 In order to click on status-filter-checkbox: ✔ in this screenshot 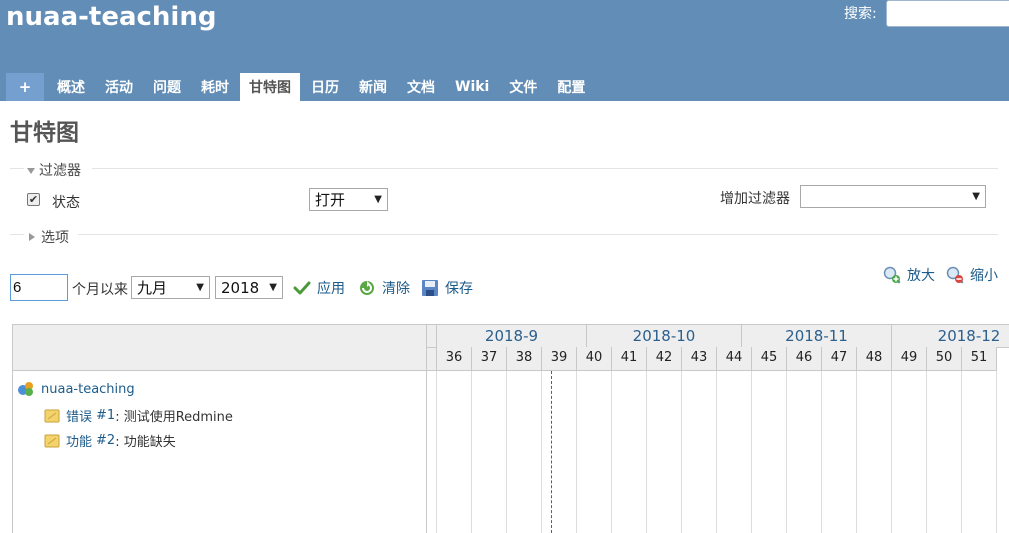, I will do `click(33, 199)`.